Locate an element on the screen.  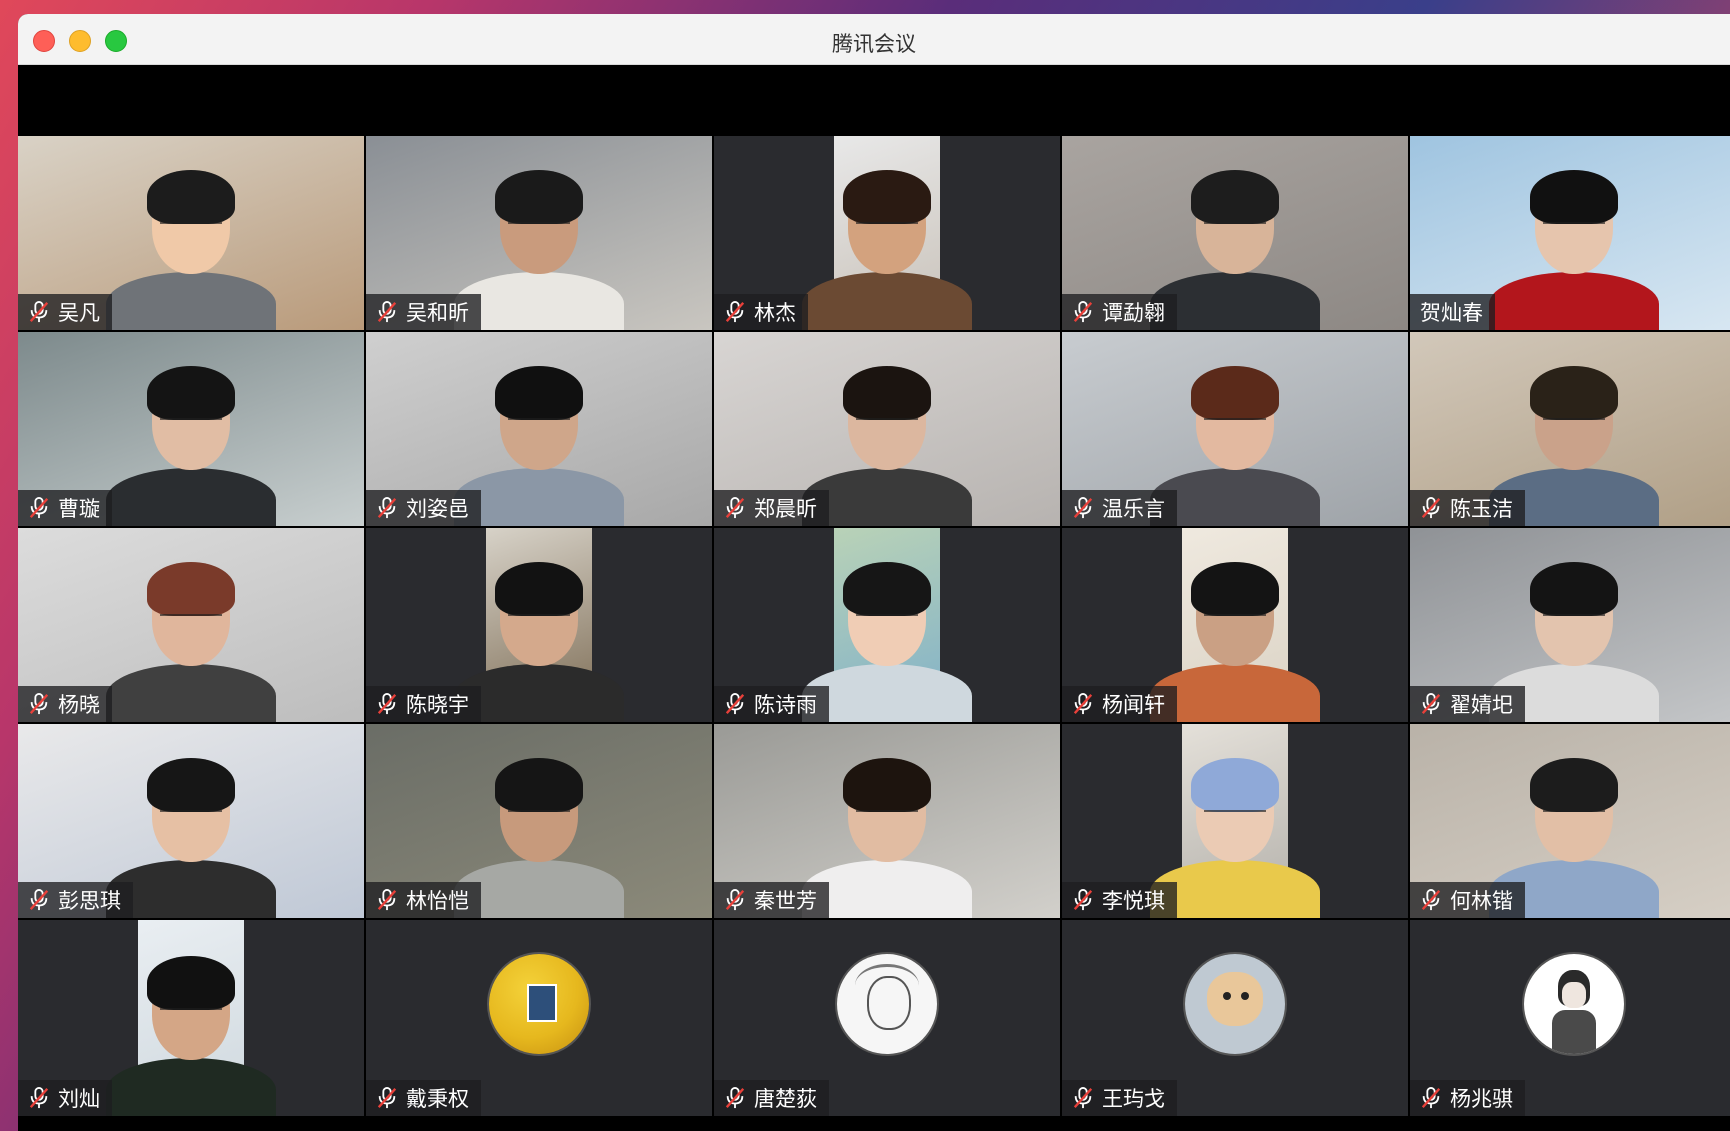
participant-name-label: 林杰 is located at coordinates (761, 312).